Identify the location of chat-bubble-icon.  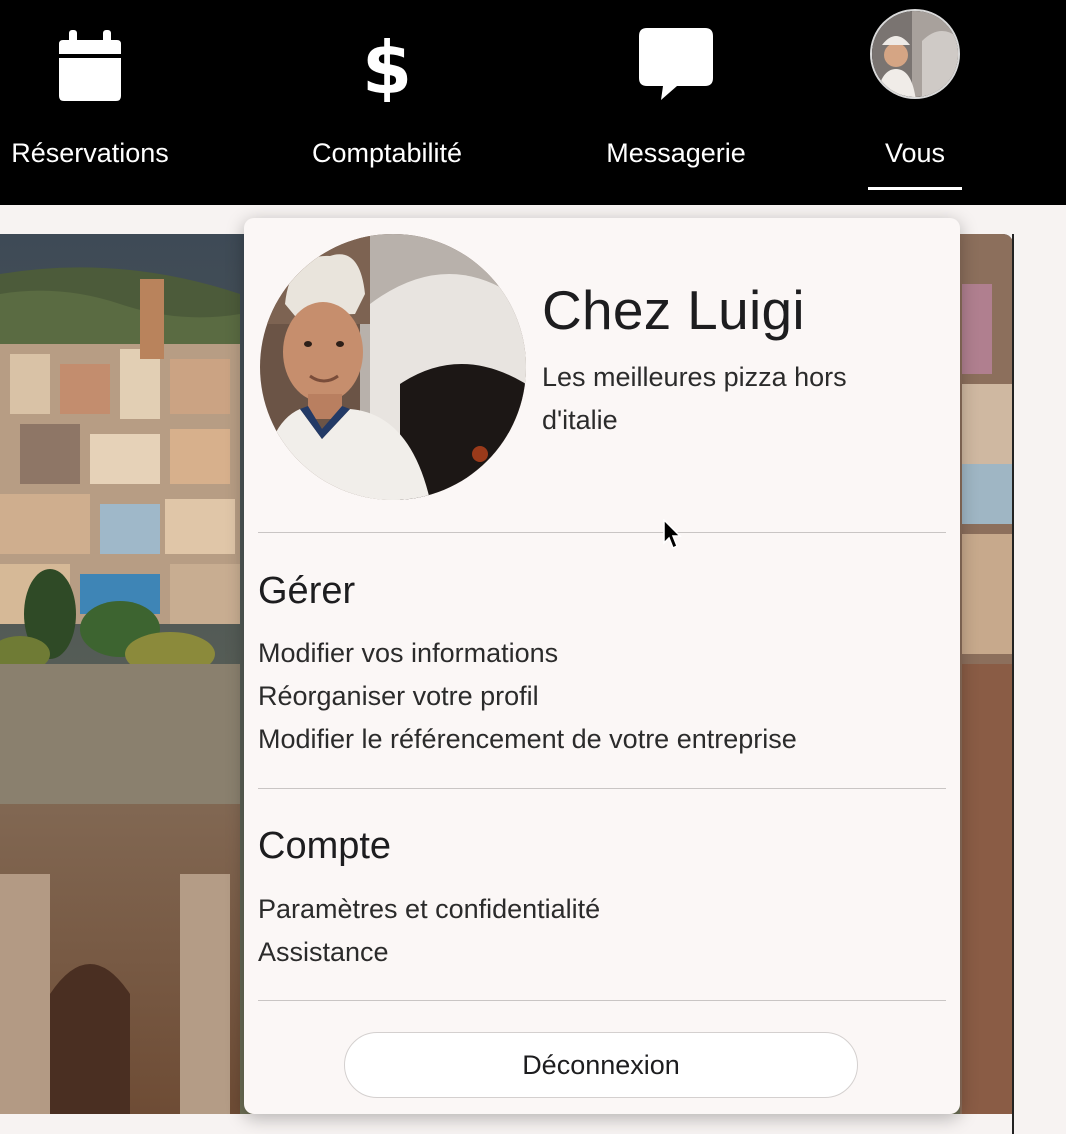
(676, 64).